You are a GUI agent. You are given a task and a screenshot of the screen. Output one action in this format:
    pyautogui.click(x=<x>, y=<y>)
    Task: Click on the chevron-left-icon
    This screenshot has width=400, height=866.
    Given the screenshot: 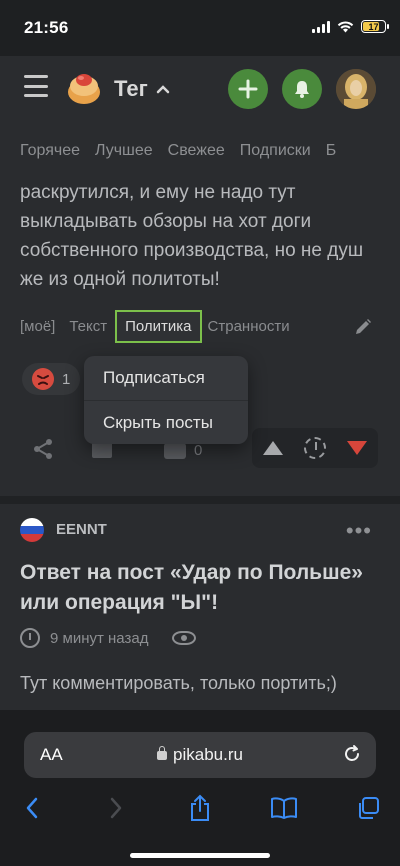 What is the action you would take?
    pyautogui.click(x=32, y=808)
    